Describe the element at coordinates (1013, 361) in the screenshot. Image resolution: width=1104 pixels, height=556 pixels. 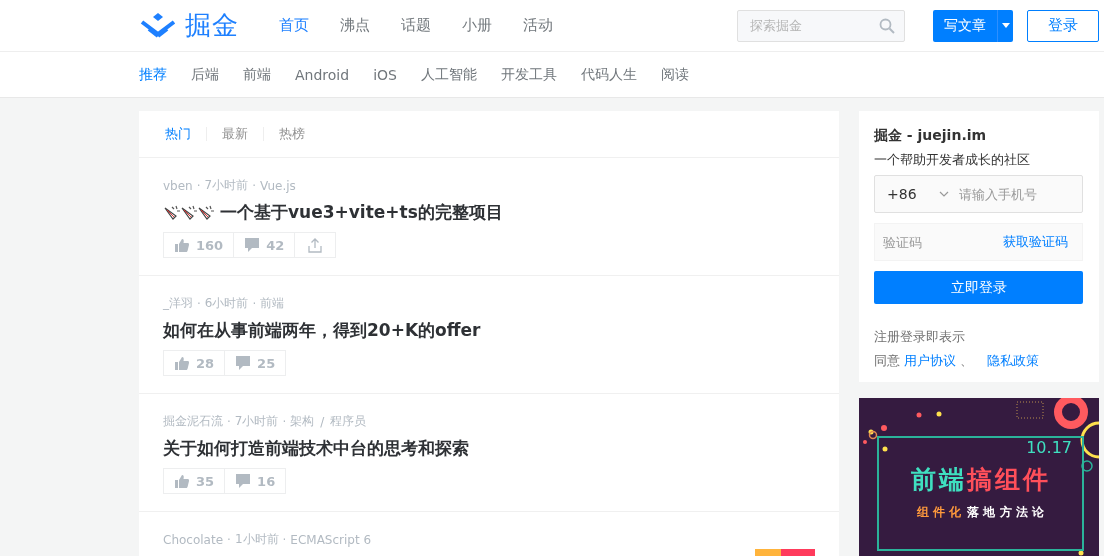
I see `privacy-link: 隐私政策` at that location.